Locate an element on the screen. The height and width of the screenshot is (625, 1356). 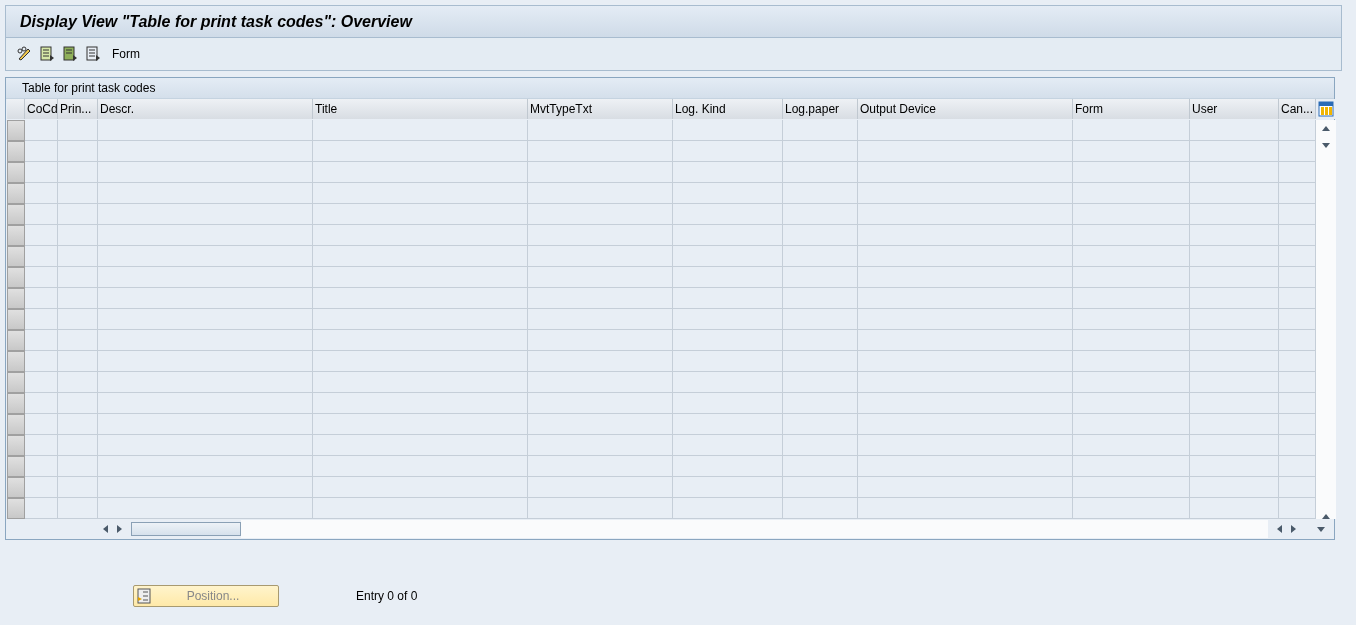
column-header: Log. Kind is located at coordinates (728, 109).